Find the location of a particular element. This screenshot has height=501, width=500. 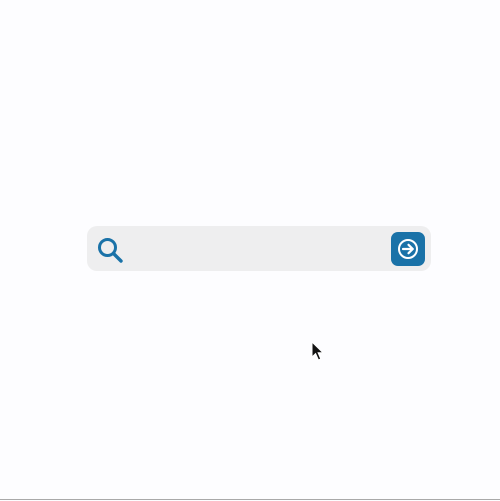

search-icon is located at coordinates (110, 250).